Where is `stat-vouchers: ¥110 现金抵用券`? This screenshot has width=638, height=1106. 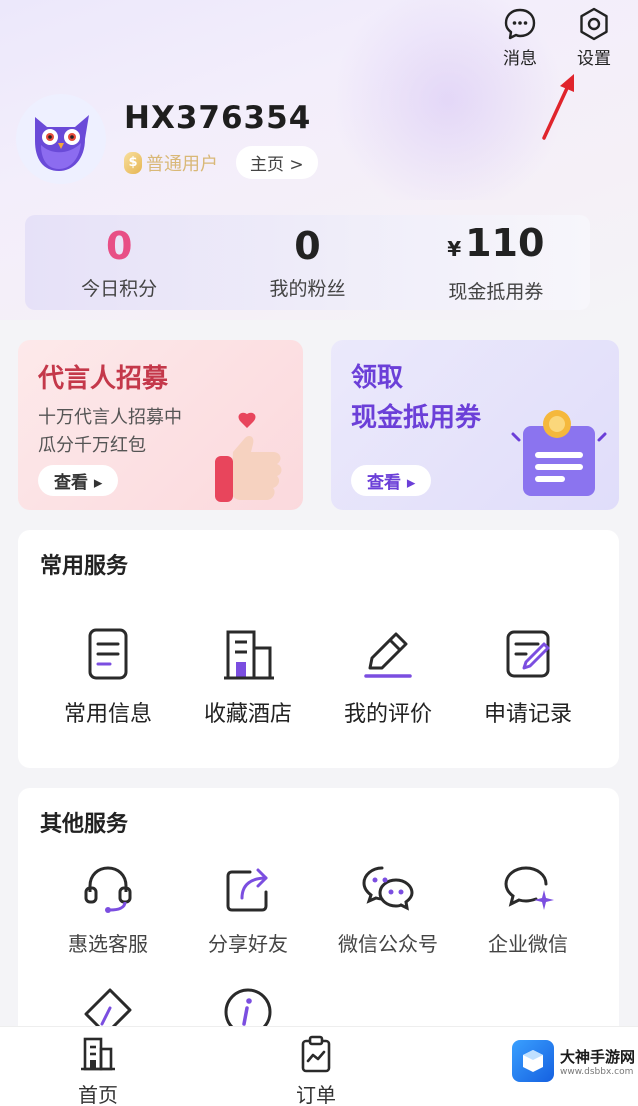
stat-vouchers: ¥110 现金抵用券 is located at coordinates (496, 262).